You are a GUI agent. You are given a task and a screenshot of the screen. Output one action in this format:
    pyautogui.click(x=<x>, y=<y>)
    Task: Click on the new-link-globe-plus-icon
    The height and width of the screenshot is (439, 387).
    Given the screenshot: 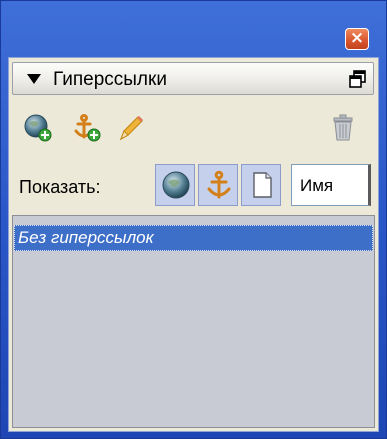 What is the action you would take?
    pyautogui.click(x=38, y=128)
    